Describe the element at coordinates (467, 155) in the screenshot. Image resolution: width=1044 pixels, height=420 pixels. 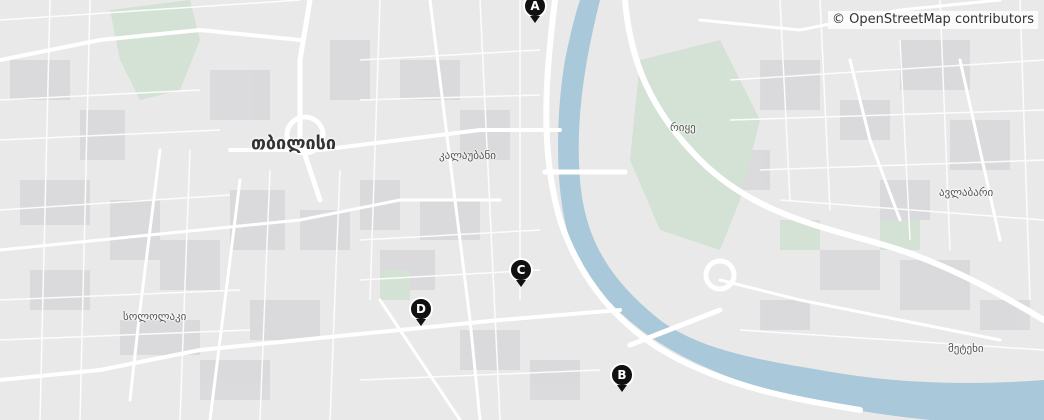
I see `district-label-kalaubani: კალაუბანი` at that location.